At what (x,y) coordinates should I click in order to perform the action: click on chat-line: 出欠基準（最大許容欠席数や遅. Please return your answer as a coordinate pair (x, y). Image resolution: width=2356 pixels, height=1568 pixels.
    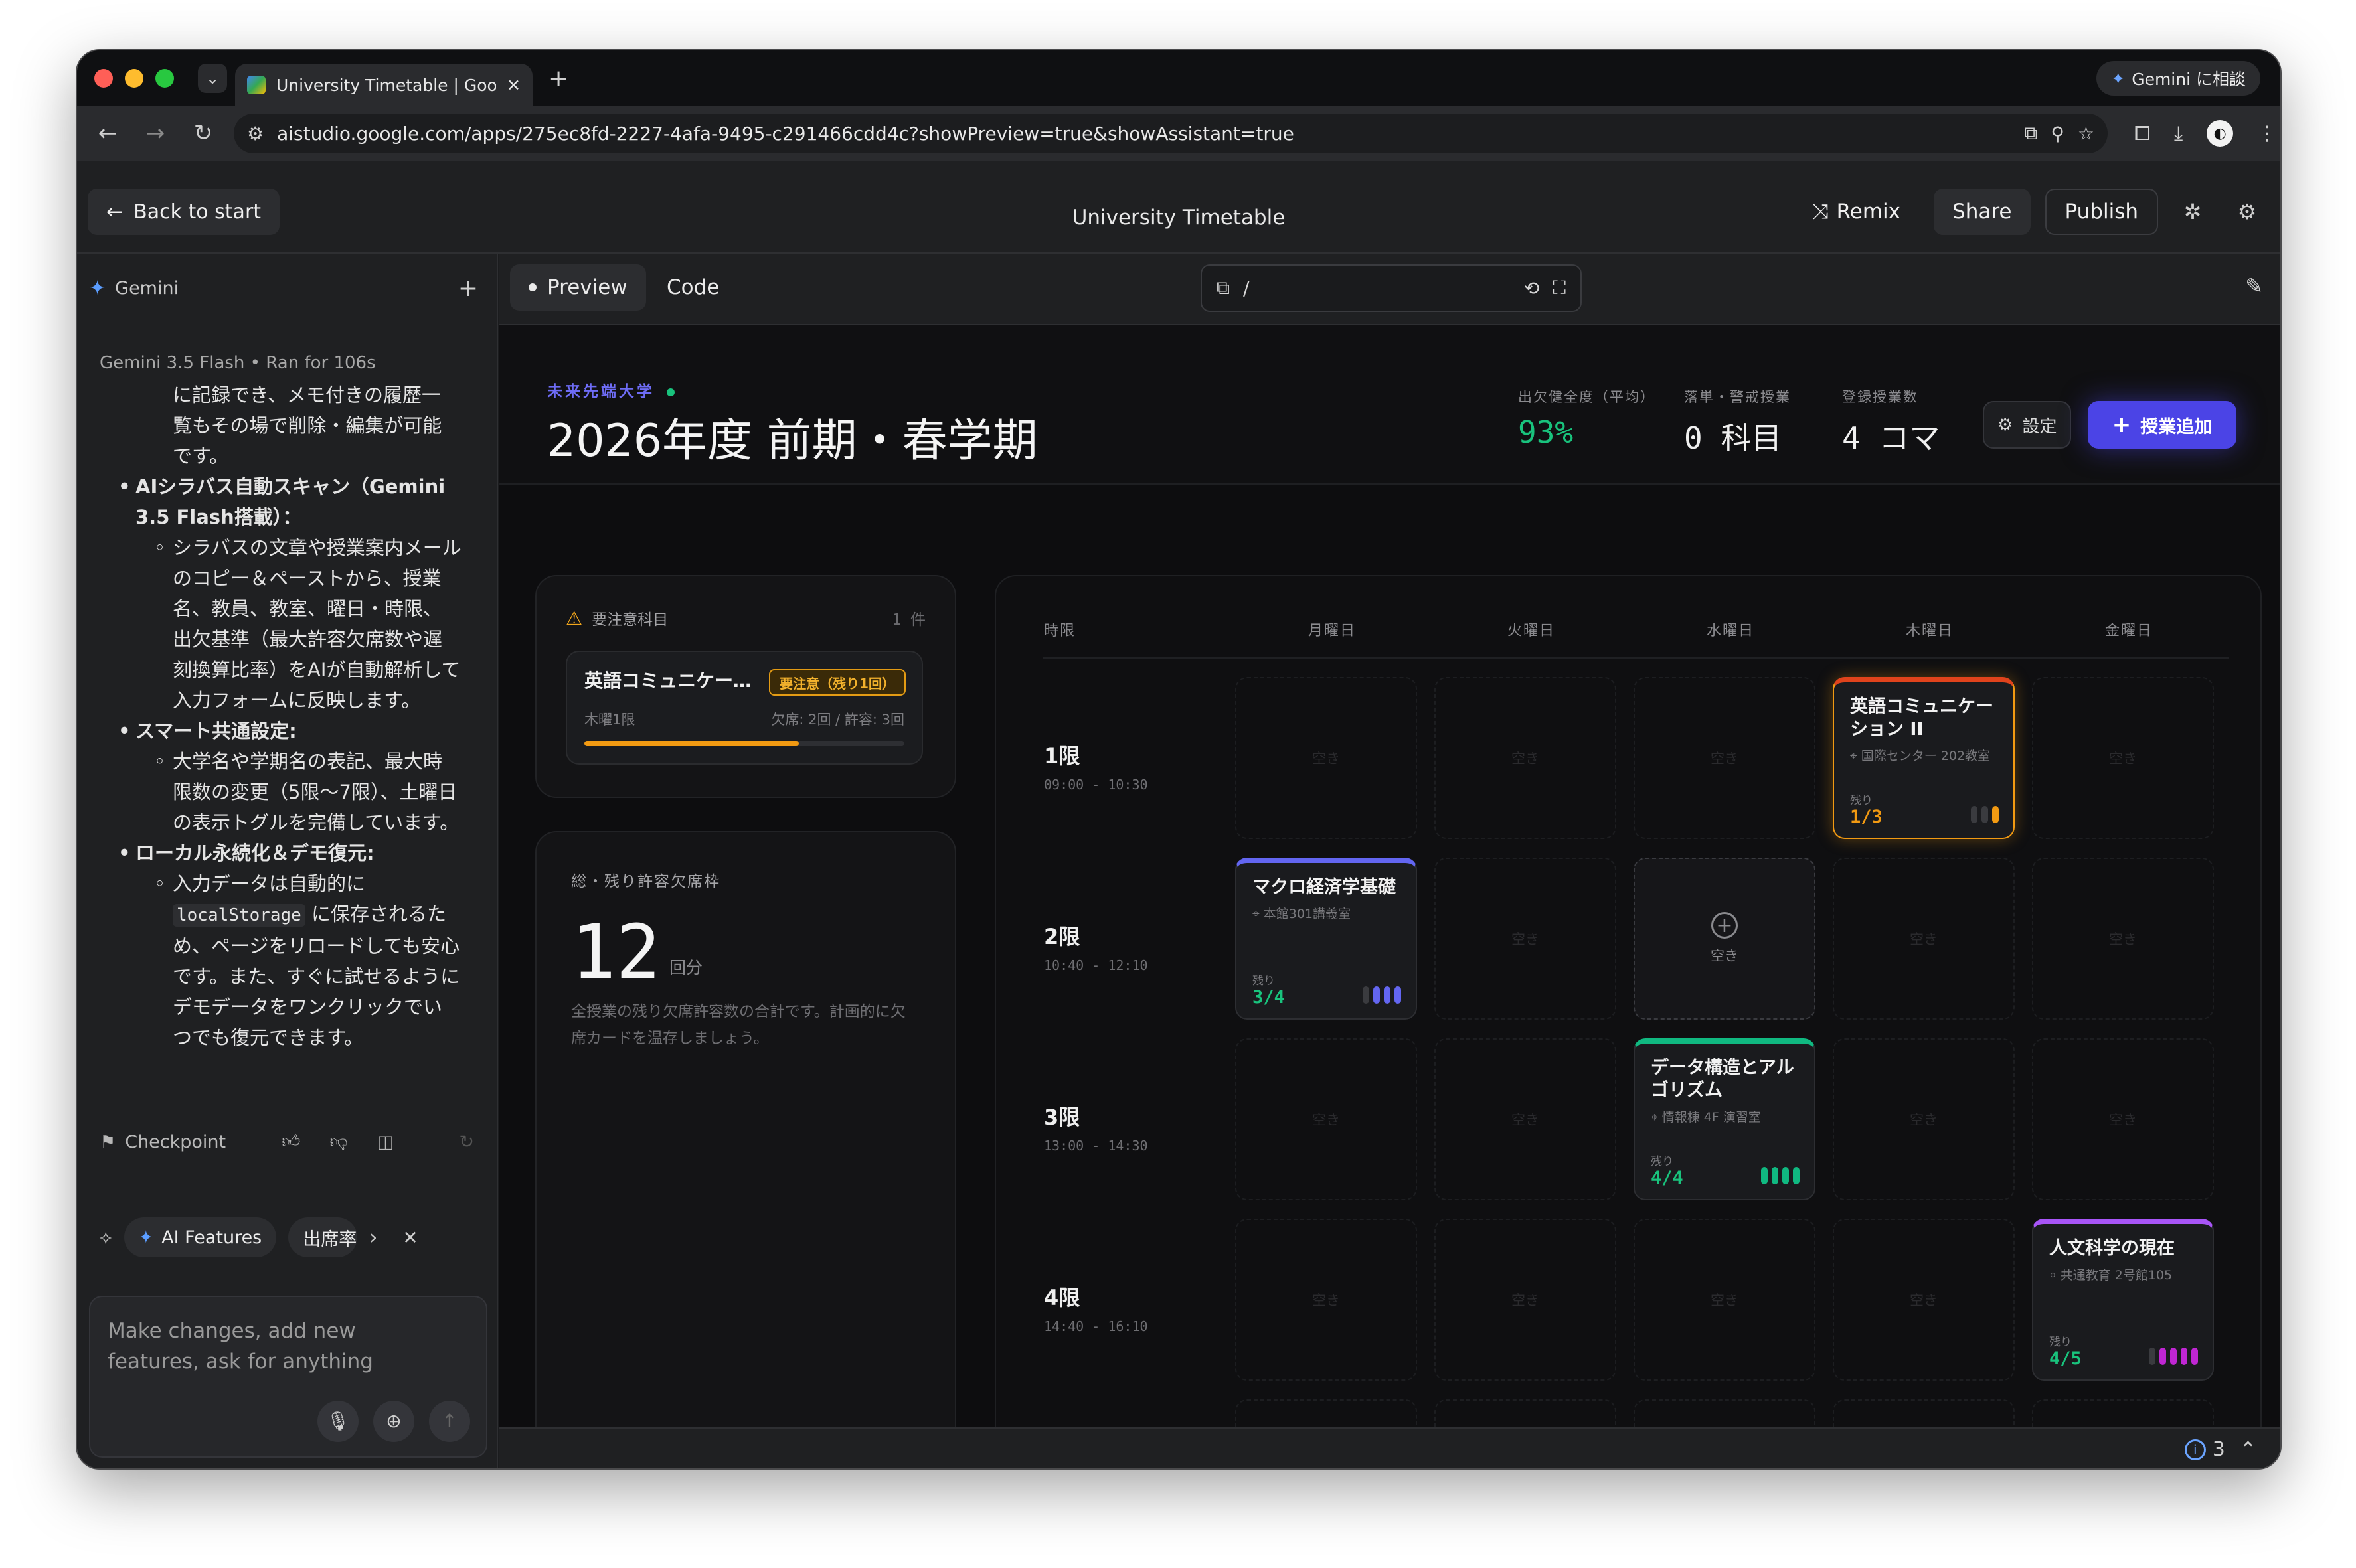
    Looking at the image, I should click on (308, 640).